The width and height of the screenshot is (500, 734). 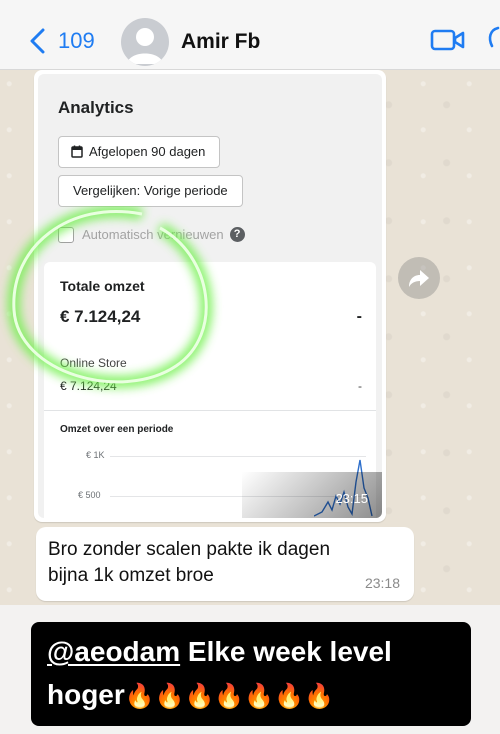 What do you see at coordinates (210, 410) in the screenshot?
I see `card-divider` at bounding box center [210, 410].